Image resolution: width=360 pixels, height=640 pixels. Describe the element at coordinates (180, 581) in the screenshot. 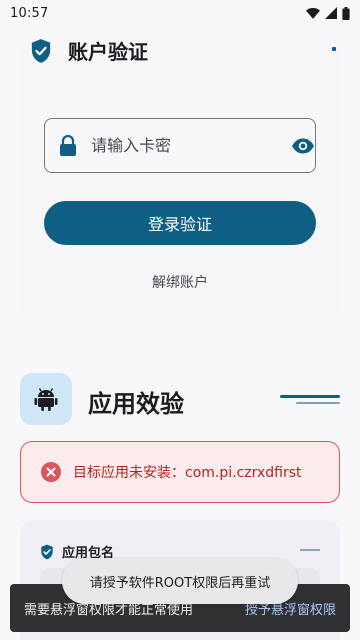

I see `root-toast: 请授予软件ROOT权限后再重试` at that location.